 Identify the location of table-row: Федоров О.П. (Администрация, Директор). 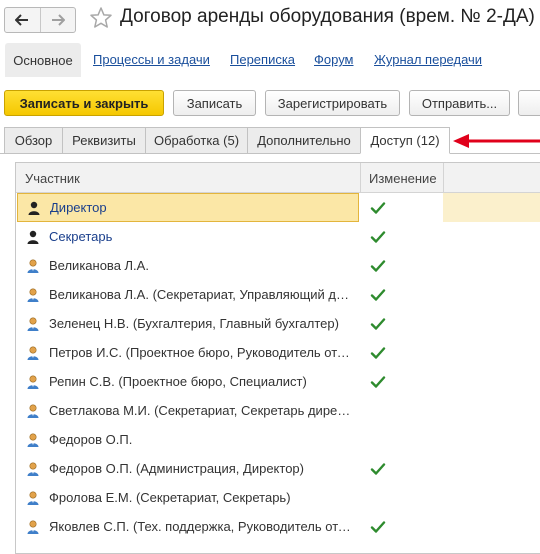
(278, 468).